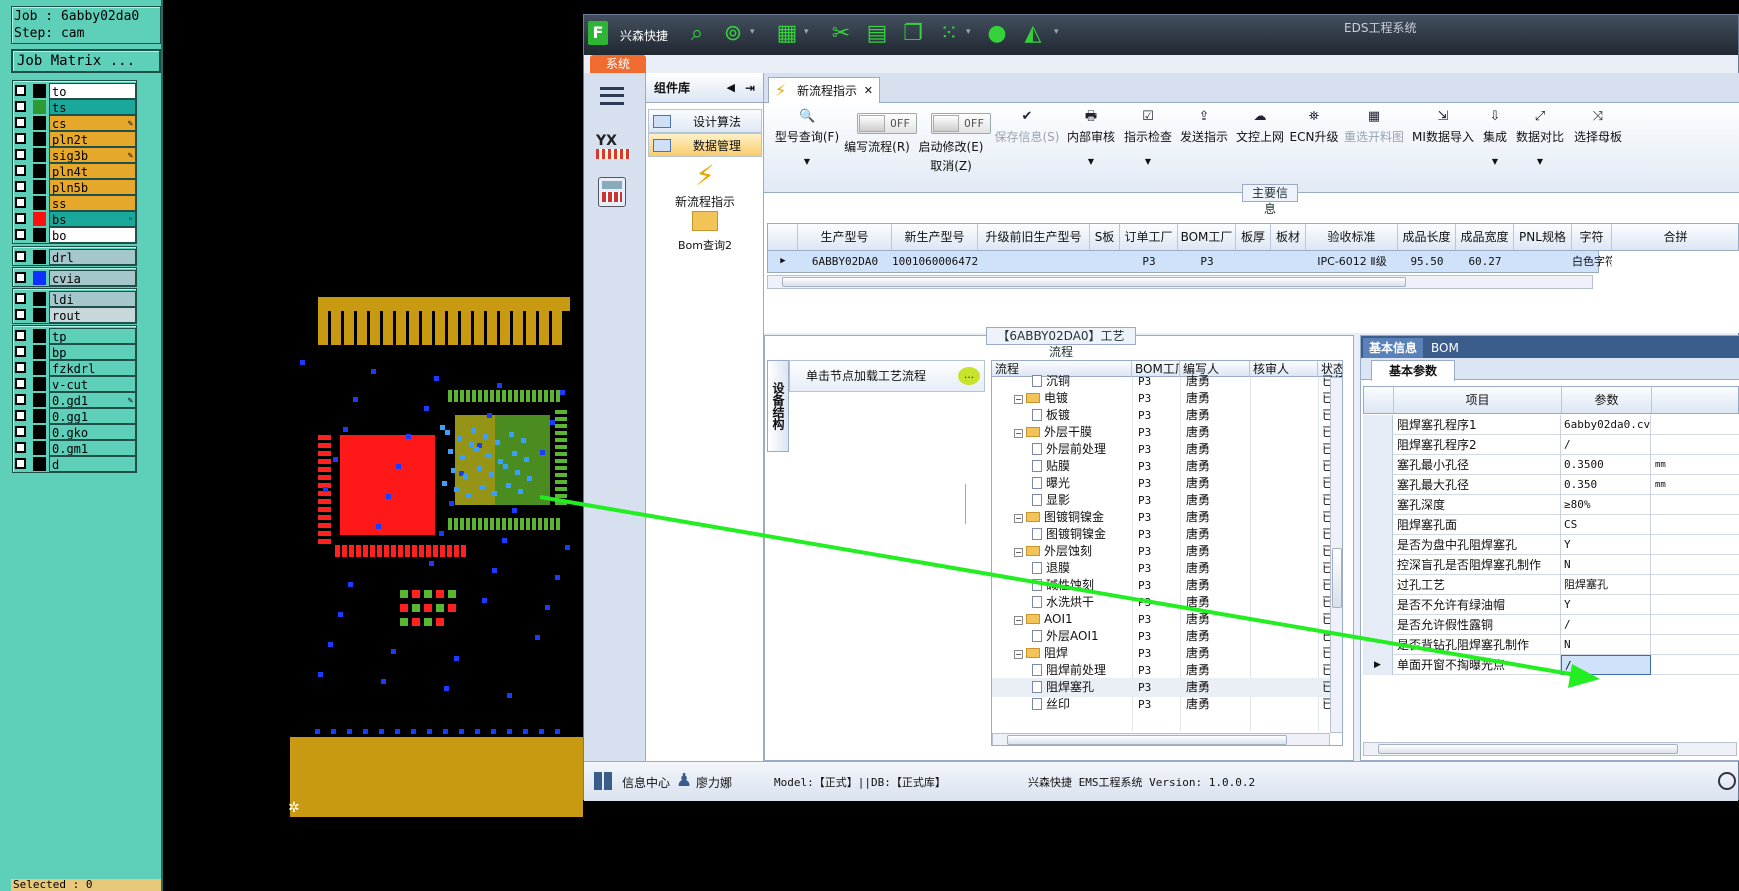 Image resolution: width=1739 pixels, height=891 pixels. Describe the element at coordinates (1413, 370) in the screenshot. I see `tab-basic-params: 基本参数` at that location.